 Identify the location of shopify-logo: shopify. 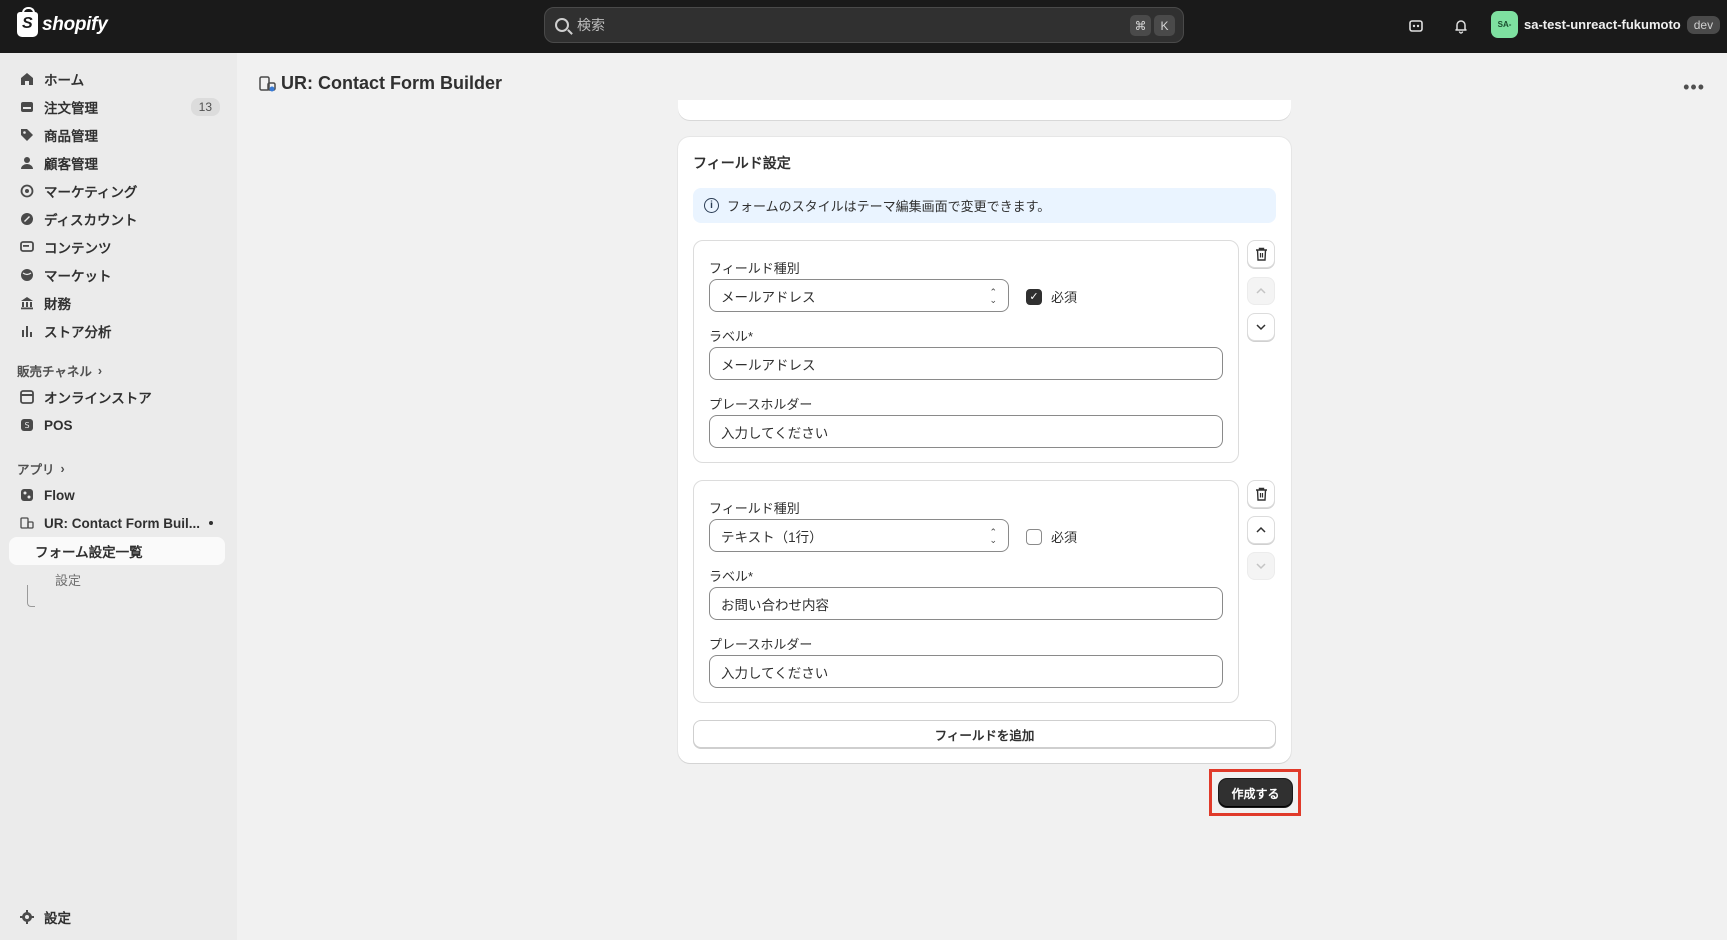
(62, 22).